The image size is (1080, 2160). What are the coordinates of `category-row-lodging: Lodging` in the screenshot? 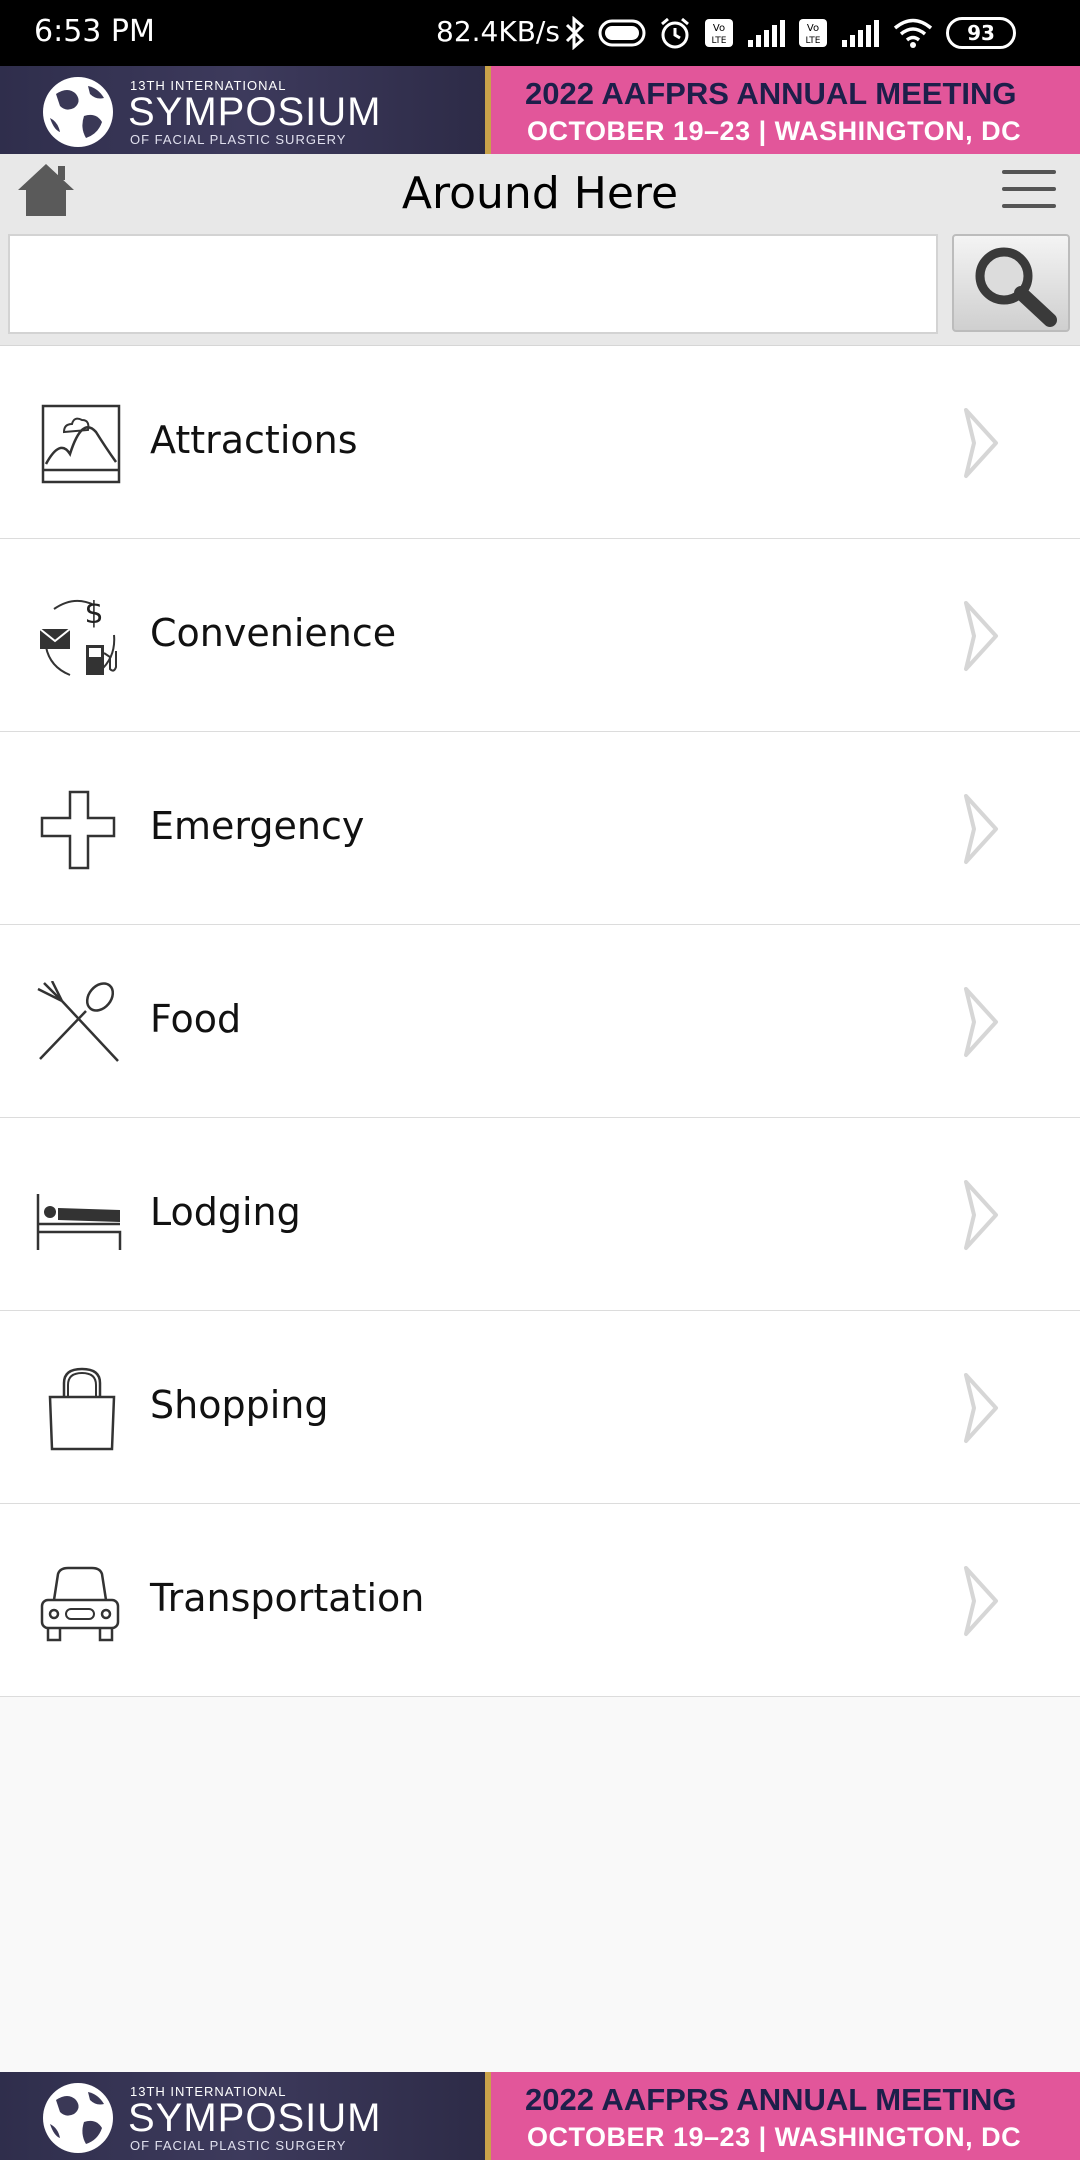 It's located at (540, 1214).